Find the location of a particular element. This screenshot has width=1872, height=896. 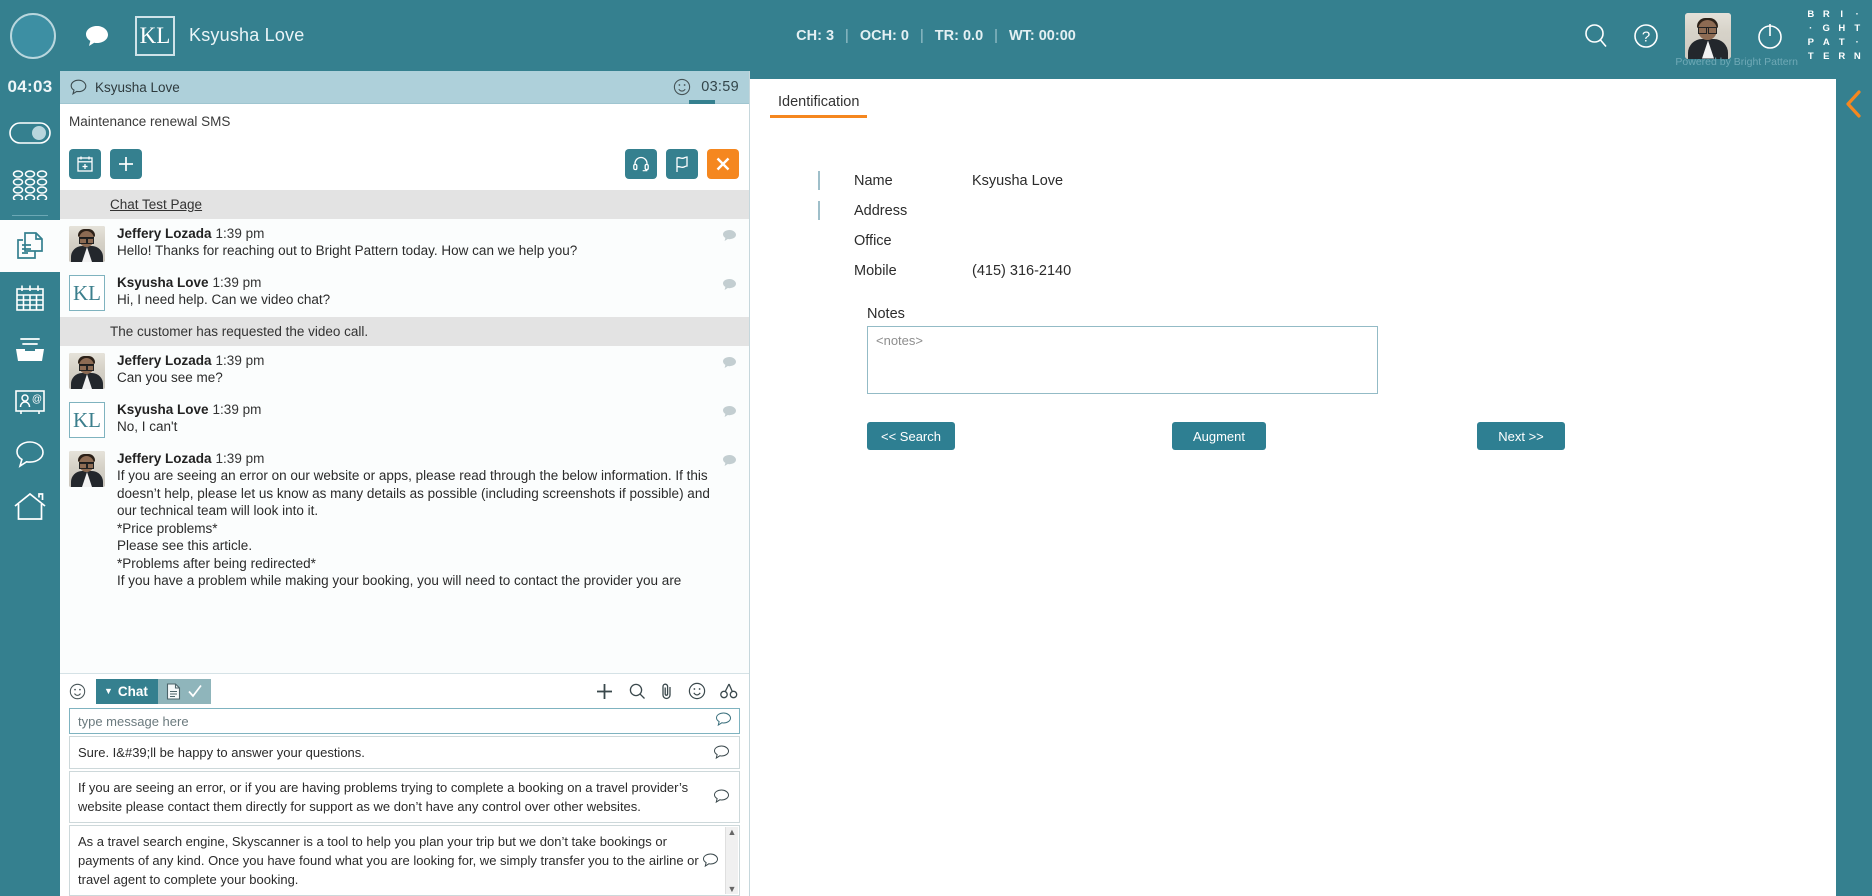

flag-icon is located at coordinates (682, 164).